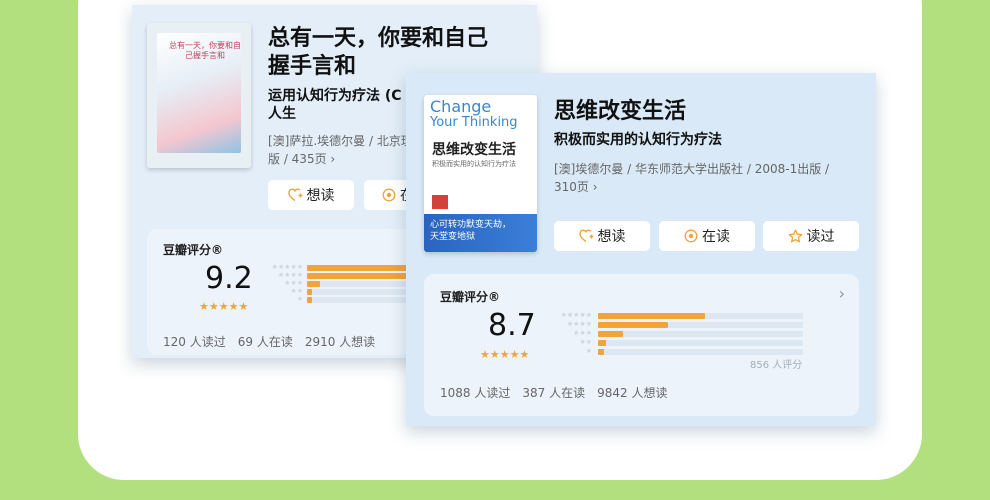 Image resolution: width=990 pixels, height=500 pixels. I want to click on score-1: 9.2, so click(229, 278).